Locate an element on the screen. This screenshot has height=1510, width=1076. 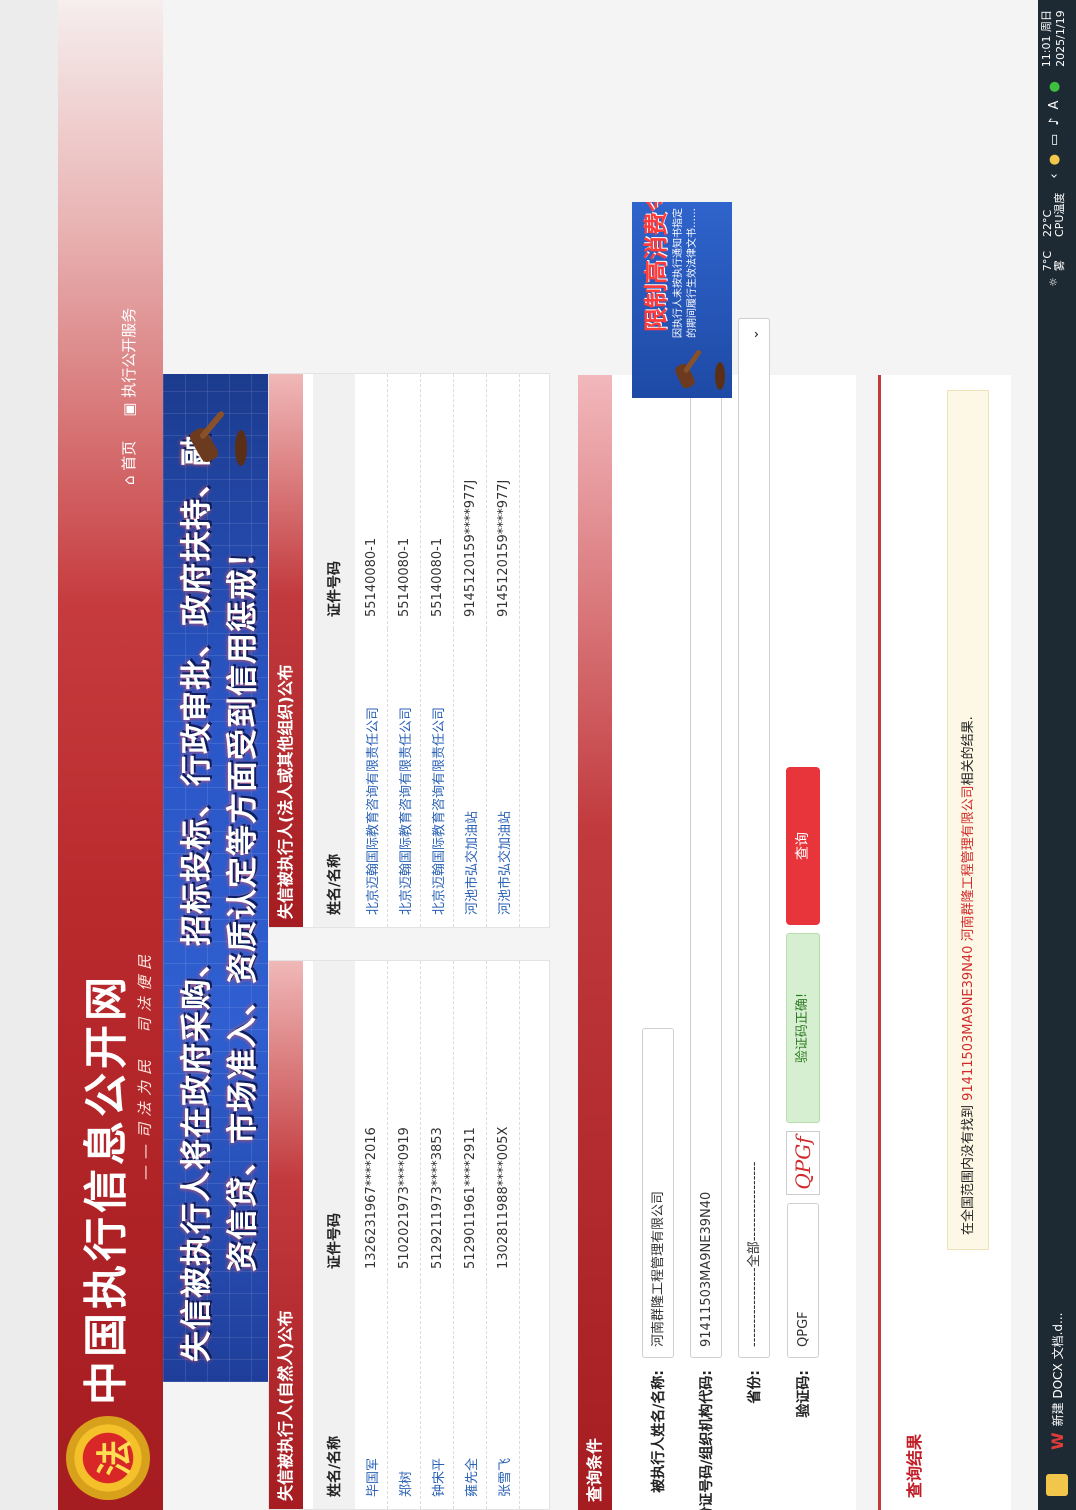
province-select: -----------------全部----------------- ⌄ is located at coordinates (754, 838).